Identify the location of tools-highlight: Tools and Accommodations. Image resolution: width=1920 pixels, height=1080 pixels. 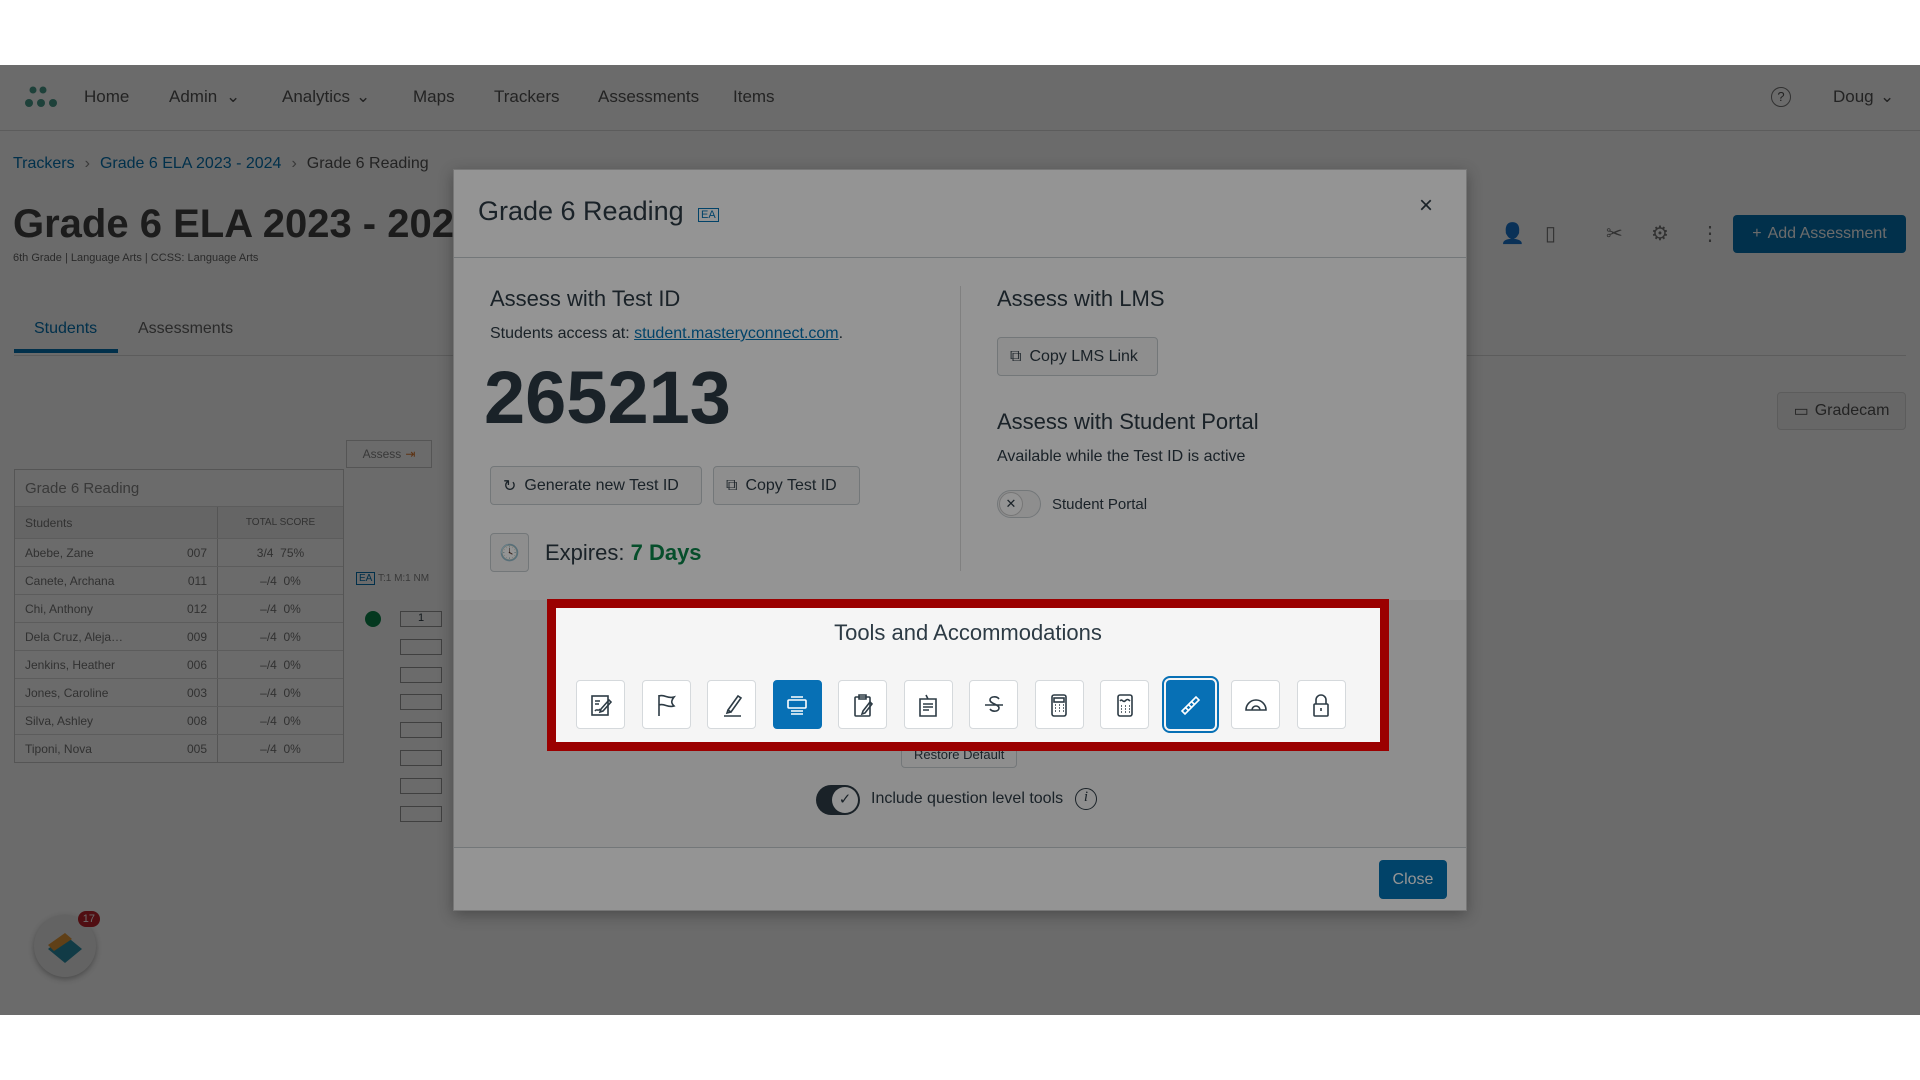
(968, 675).